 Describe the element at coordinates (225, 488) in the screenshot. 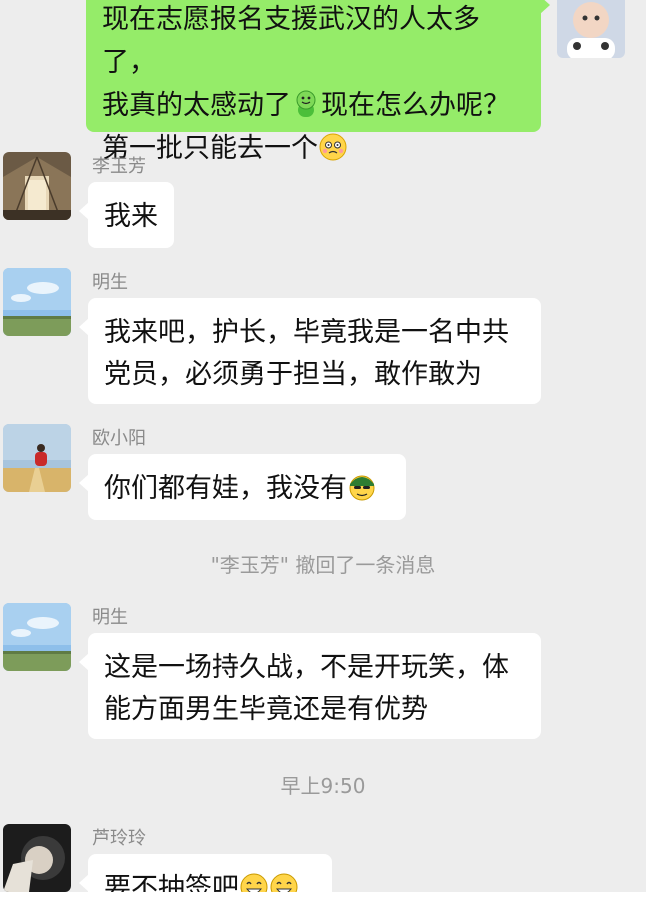

I see `message-text: 你们都有娃，我没有` at that location.